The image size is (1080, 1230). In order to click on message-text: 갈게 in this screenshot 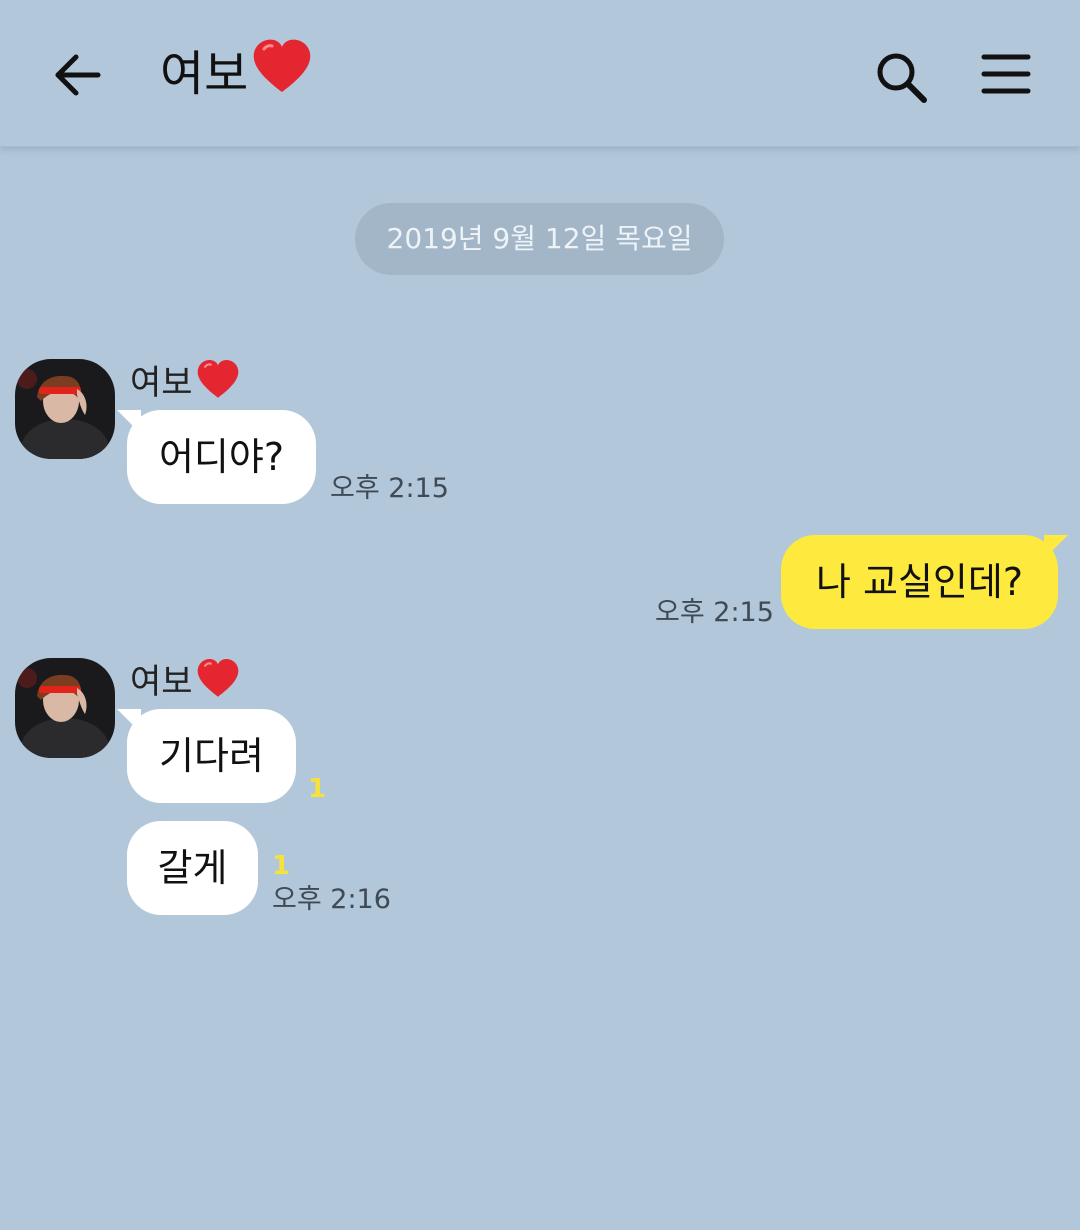, I will do `click(192, 868)`.